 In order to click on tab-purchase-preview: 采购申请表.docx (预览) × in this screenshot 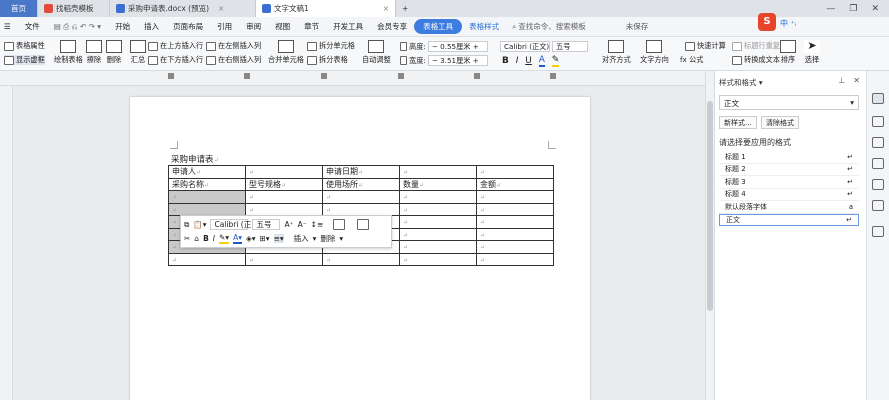, I will do `click(183, 8)`.